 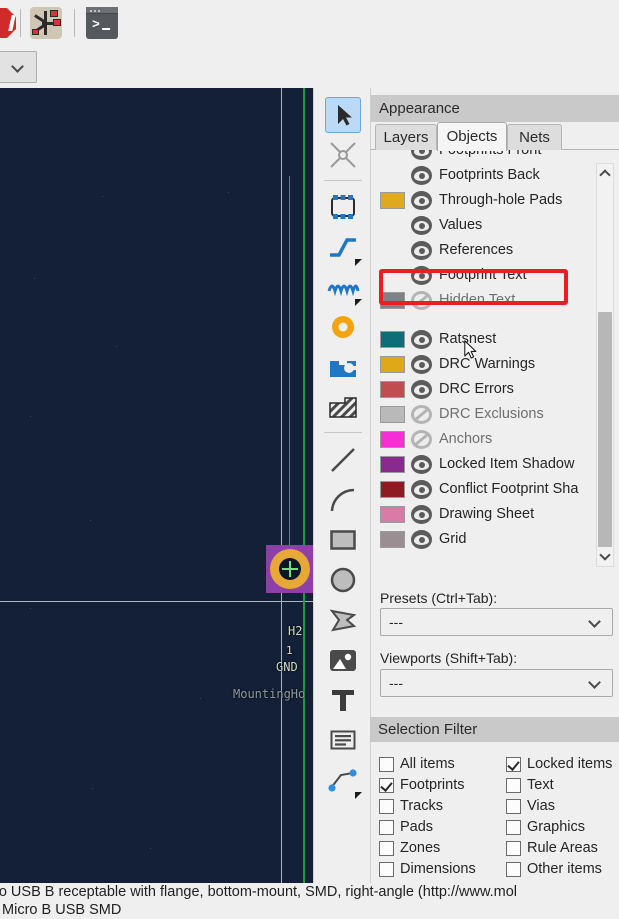 I want to click on checkbox-label: Tracks, so click(x=421, y=806).